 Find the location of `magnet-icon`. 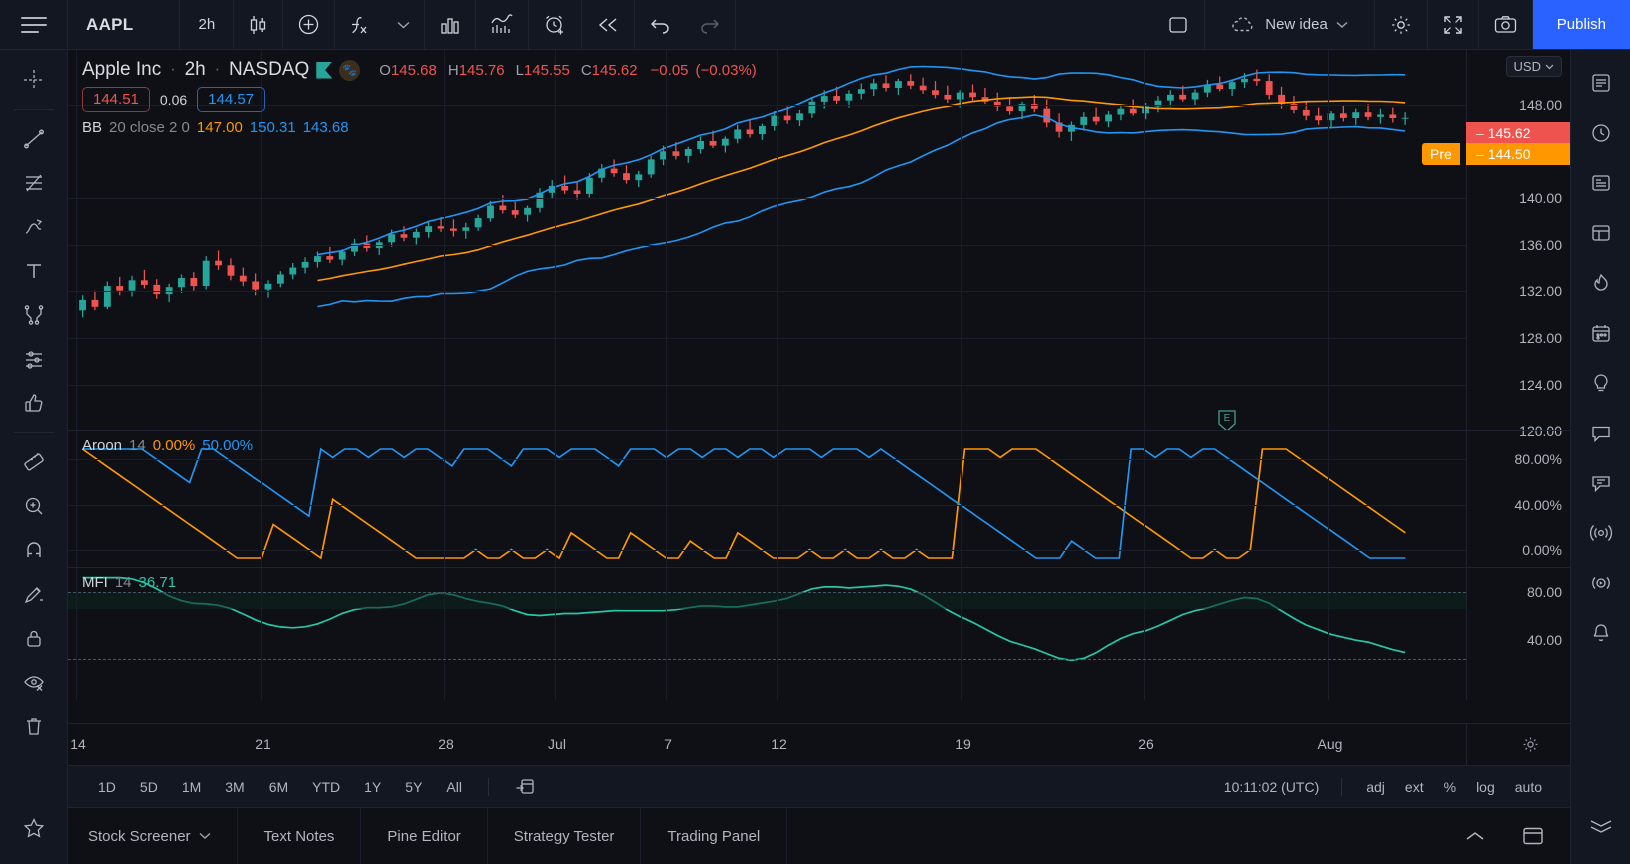

magnet-icon is located at coordinates (34, 550).